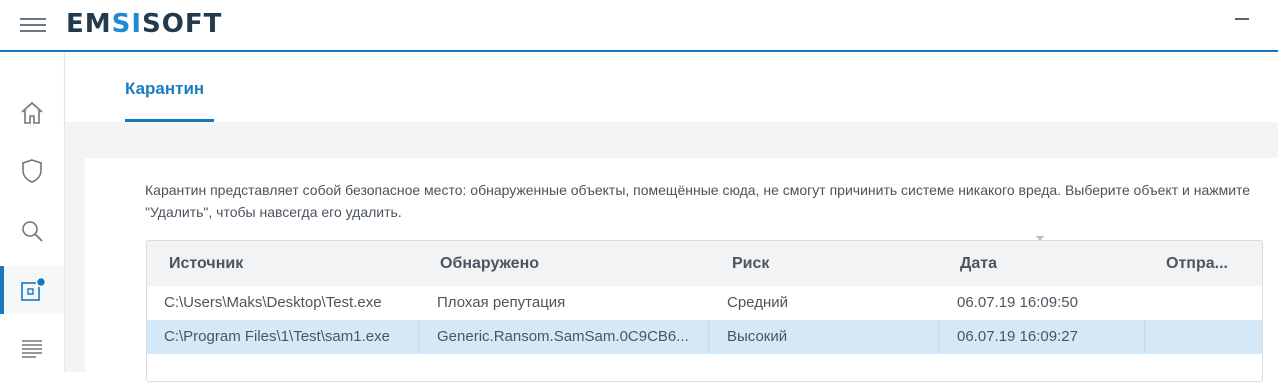 This screenshot has width=1278, height=382. I want to click on minimize-button, so click(1242, 19).